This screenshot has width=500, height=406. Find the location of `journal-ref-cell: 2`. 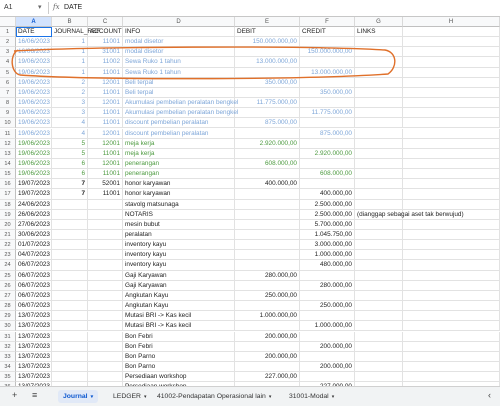

journal-ref-cell: 2 is located at coordinates (70, 93).